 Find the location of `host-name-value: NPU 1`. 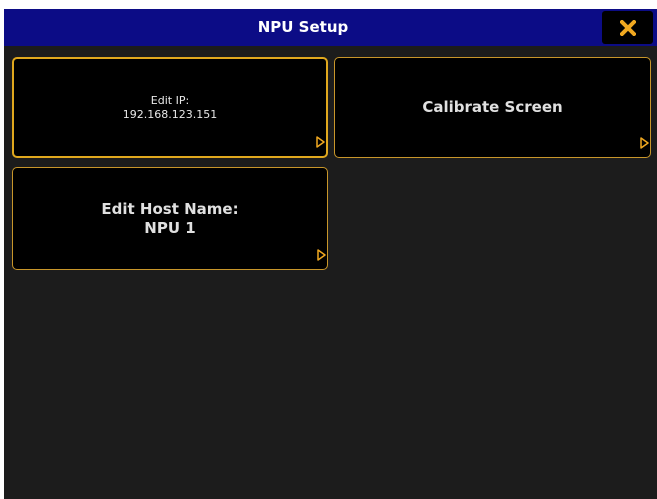

host-name-value: NPU 1 is located at coordinates (170, 227).